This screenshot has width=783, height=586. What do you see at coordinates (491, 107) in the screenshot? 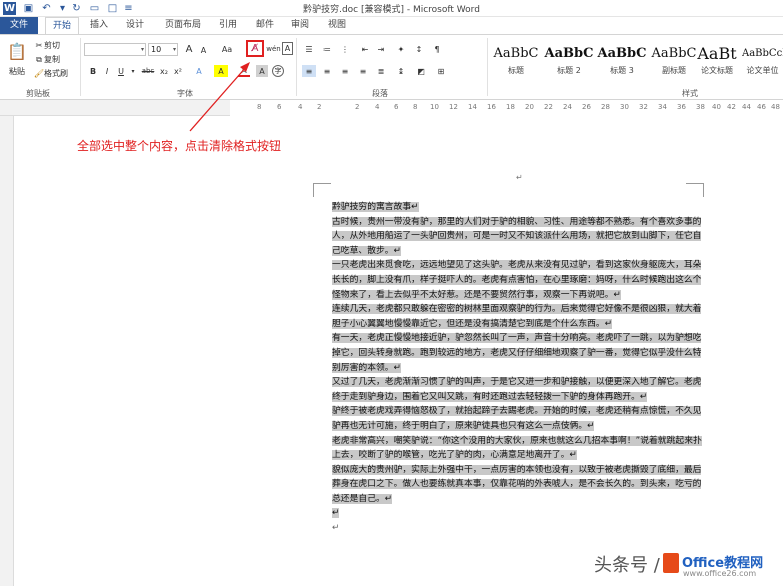
I see `ruler-tick: 16` at bounding box center [491, 107].